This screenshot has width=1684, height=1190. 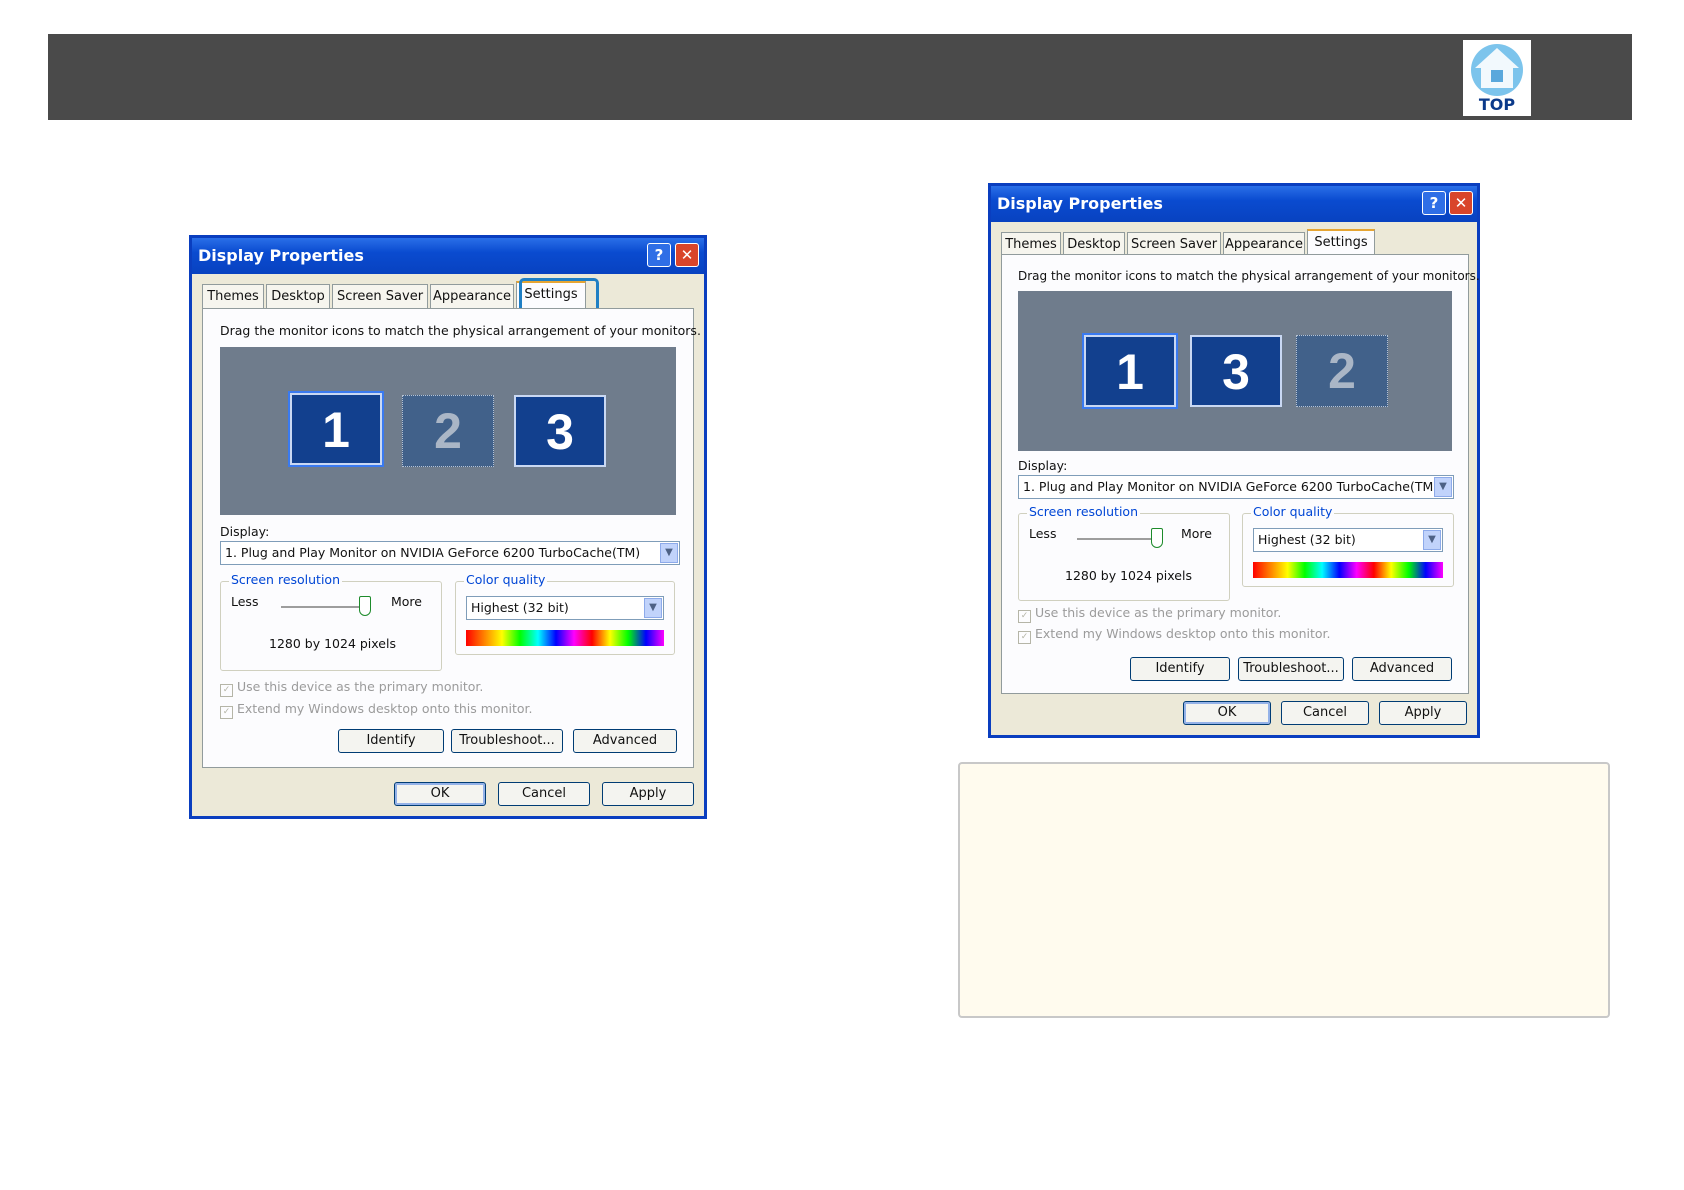 What do you see at coordinates (326, 607) in the screenshot?
I see `resolution-slider-track` at bounding box center [326, 607].